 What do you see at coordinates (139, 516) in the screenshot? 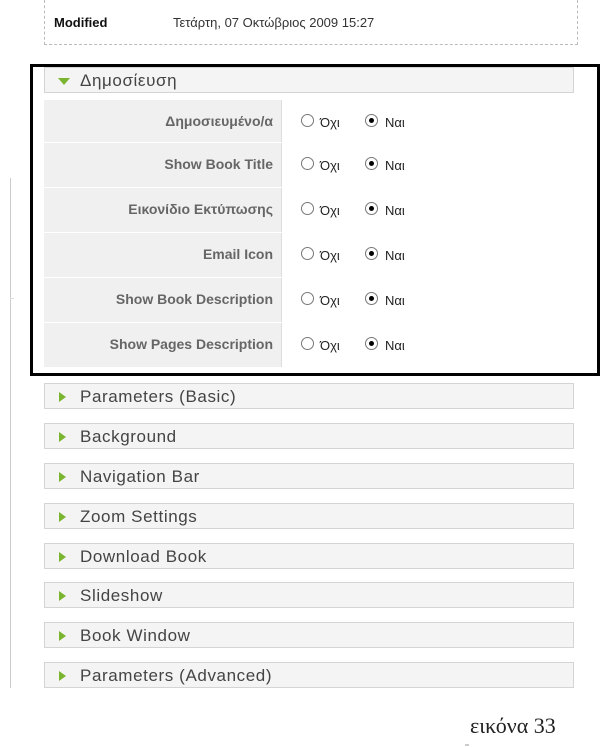
I see `panel-title: Zoom Settings` at bounding box center [139, 516].